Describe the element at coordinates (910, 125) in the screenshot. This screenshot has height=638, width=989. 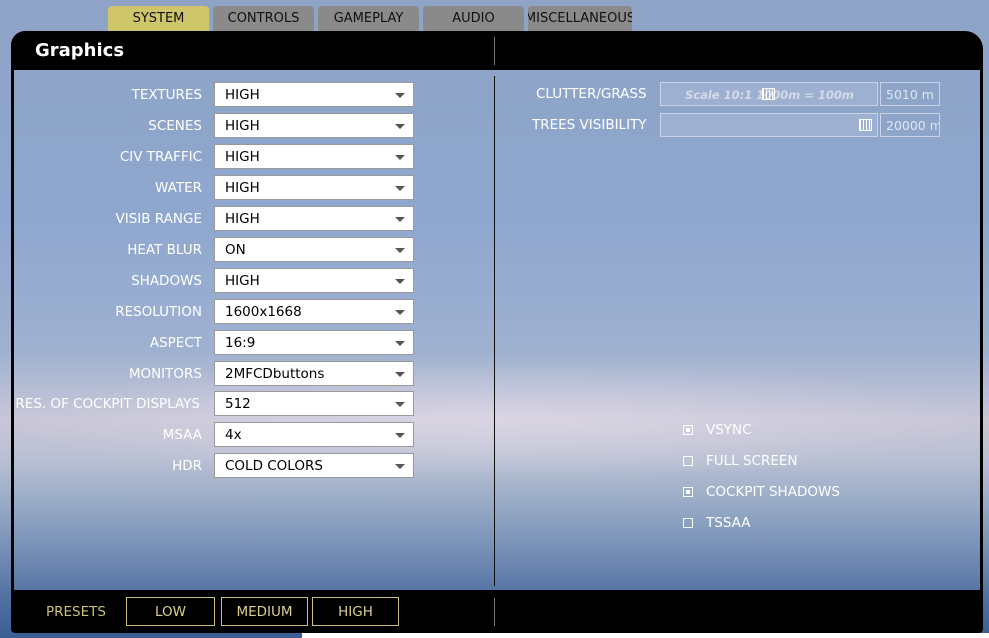
I see `trees-visibility-value: 20000 m` at that location.